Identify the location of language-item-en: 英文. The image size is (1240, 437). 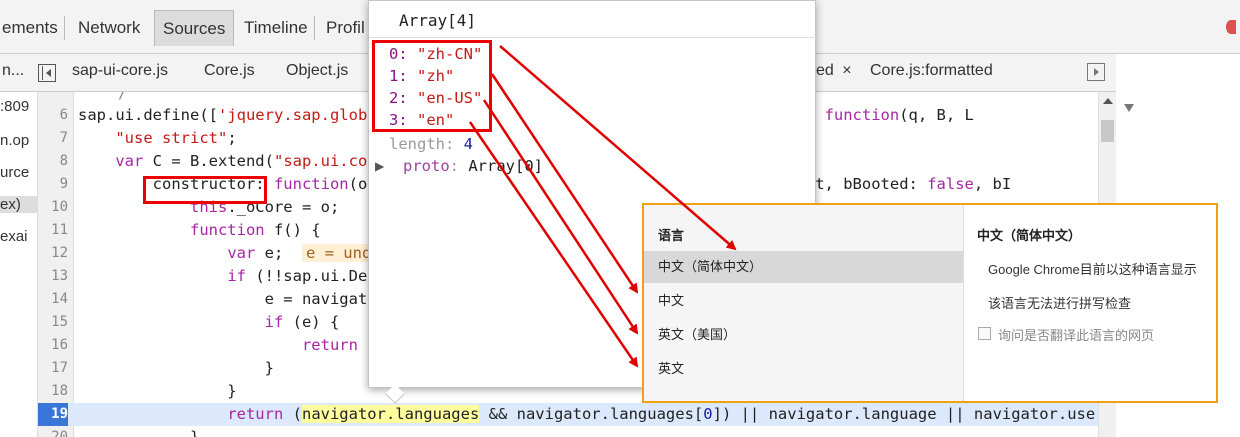
(803, 369).